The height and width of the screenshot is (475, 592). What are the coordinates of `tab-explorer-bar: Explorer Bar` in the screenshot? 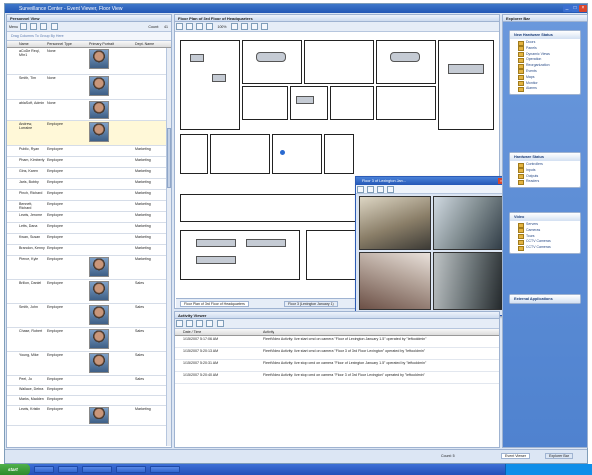 It's located at (559, 456).